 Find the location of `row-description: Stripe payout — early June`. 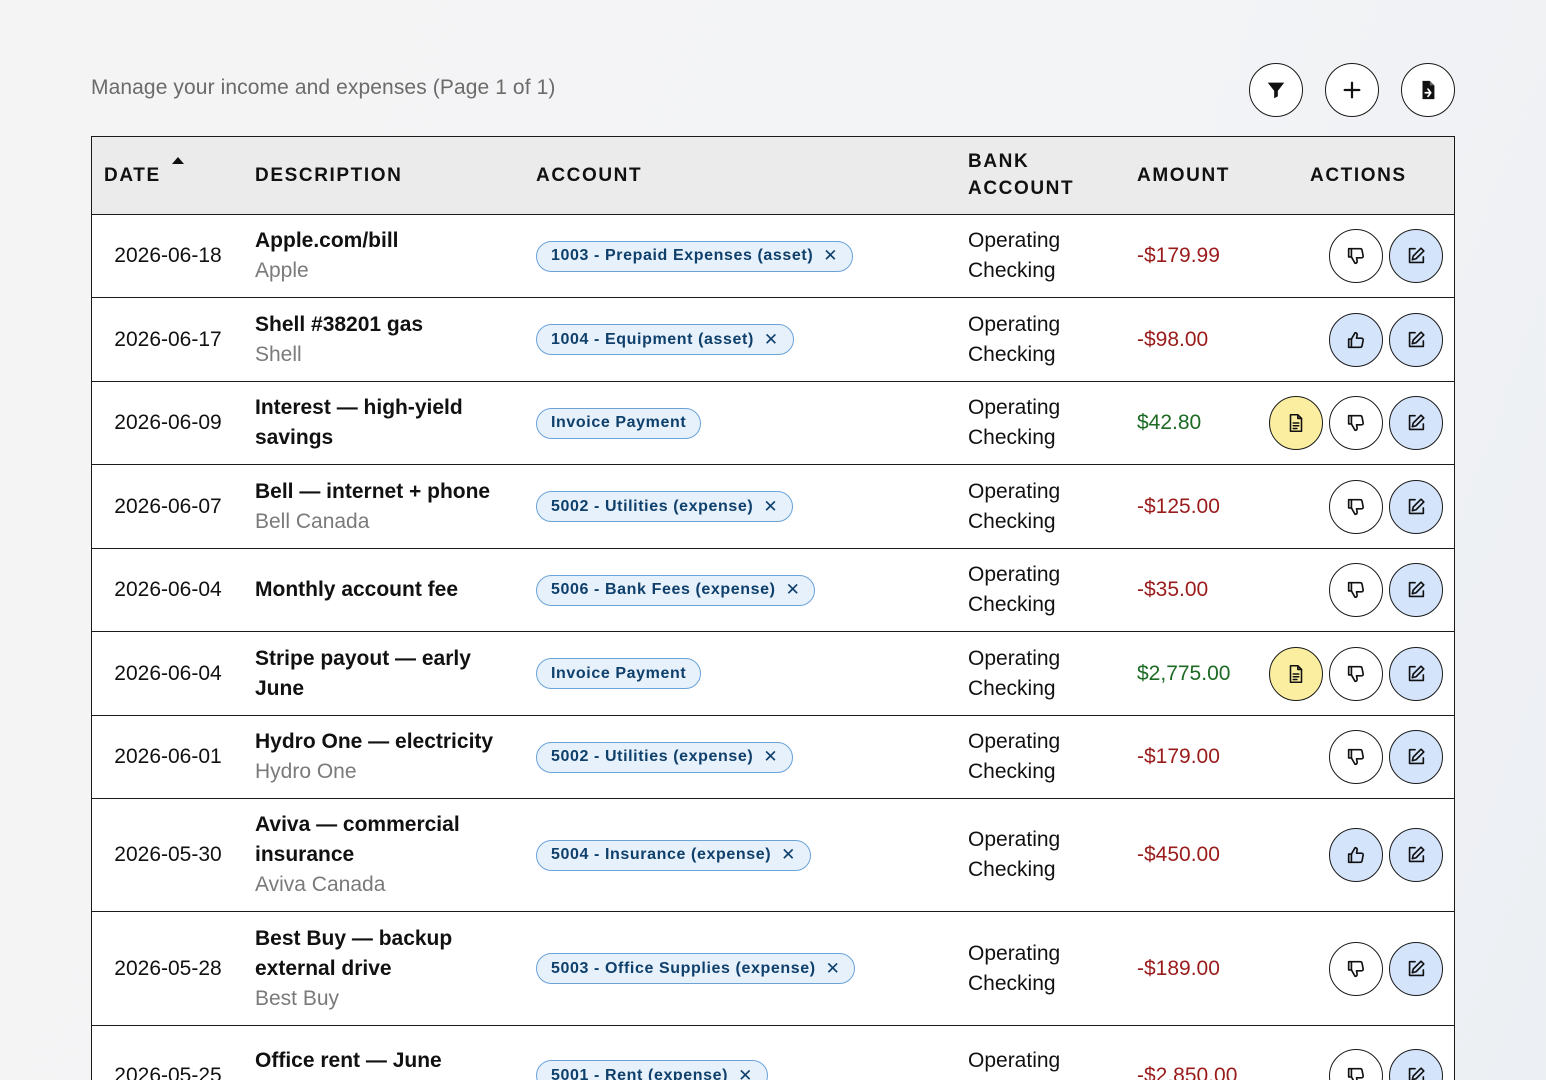

row-description: Stripe payout — early June is located at coordinates (390, 673).